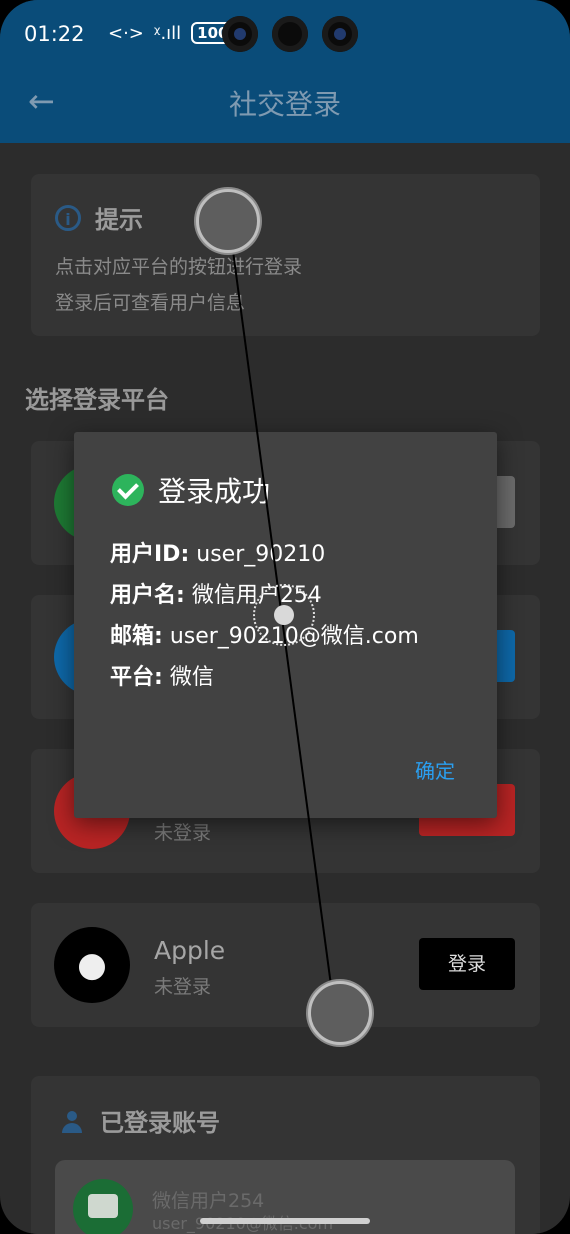 The width and height of the screenshot is (570, 1234). What do you see at coordinates (72, 1121) in the screenshot?
I see `person-icon` at bounding box center [72, 1121].